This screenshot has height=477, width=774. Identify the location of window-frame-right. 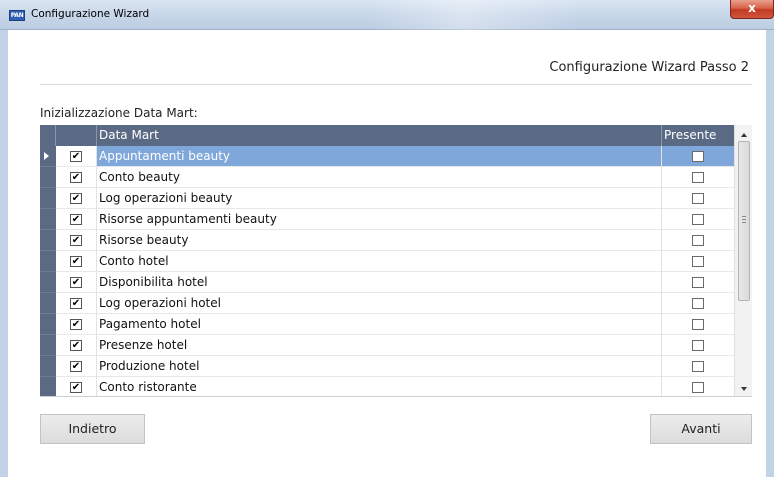
(770, 253).